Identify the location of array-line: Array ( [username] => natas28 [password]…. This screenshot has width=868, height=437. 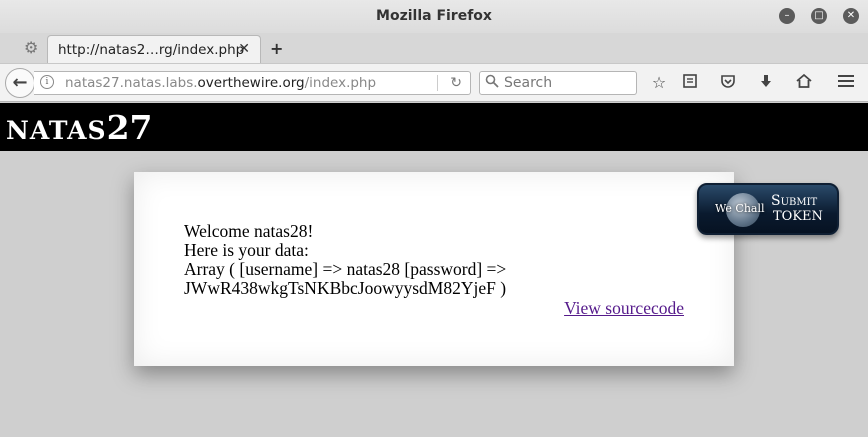
(345, 269).